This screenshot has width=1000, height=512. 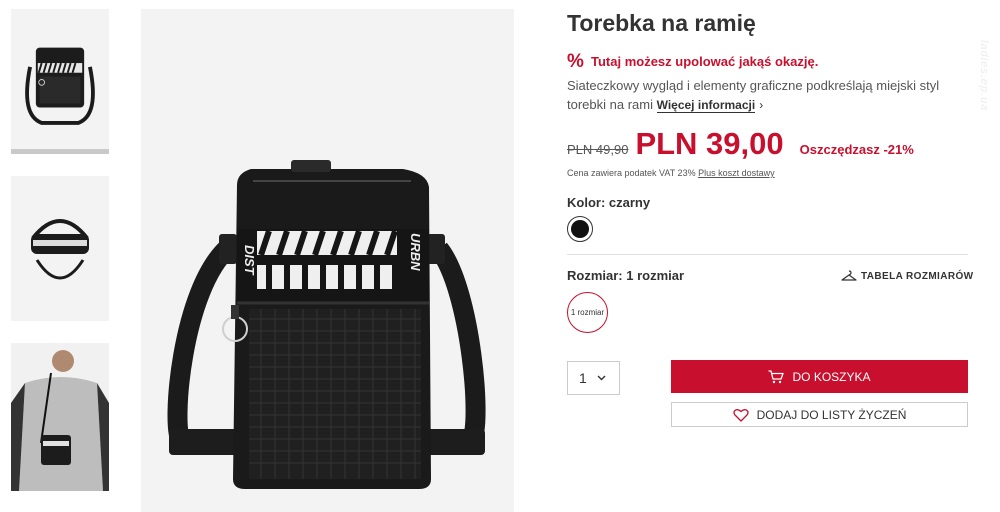 What do you see at coordinates (706, 105) in the screenshot?
I see `more-info-link: Więcej informacji` at bounding box center [706, 105].